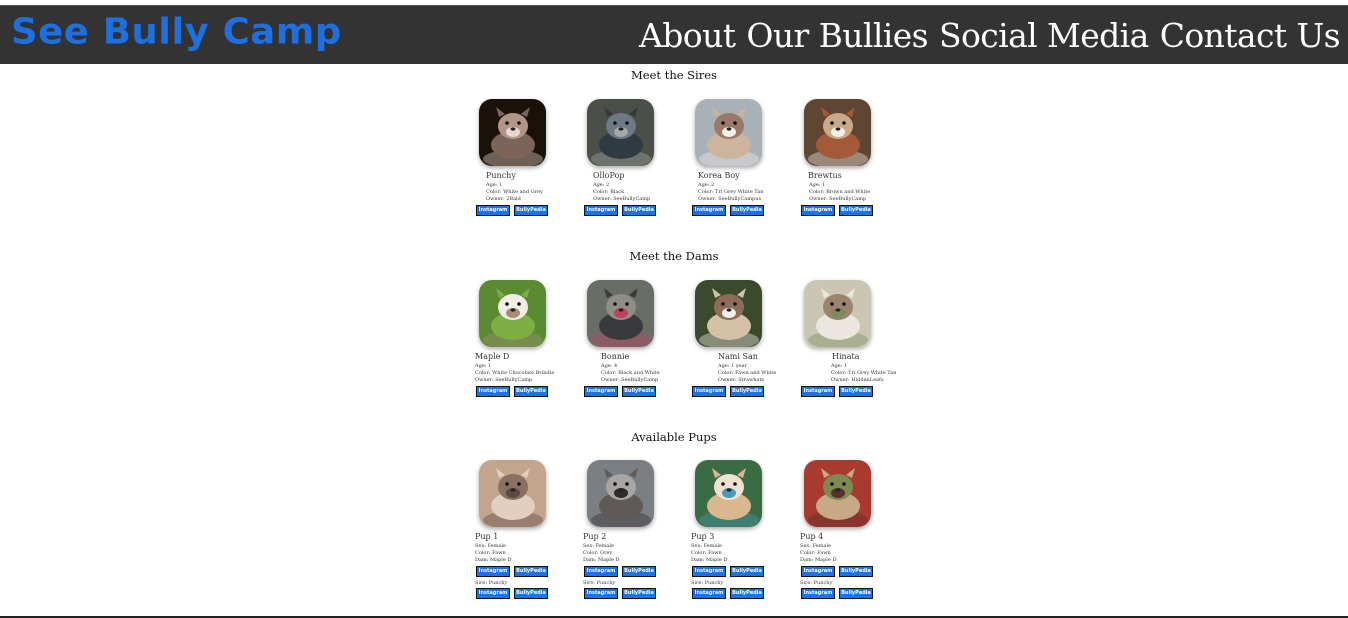 This screenshot has width=1348, height=618. What do you see at coordinates (595, 536) in the screenshot?
I see `dog-name: Pup 2` at bounding box center [595, 536].